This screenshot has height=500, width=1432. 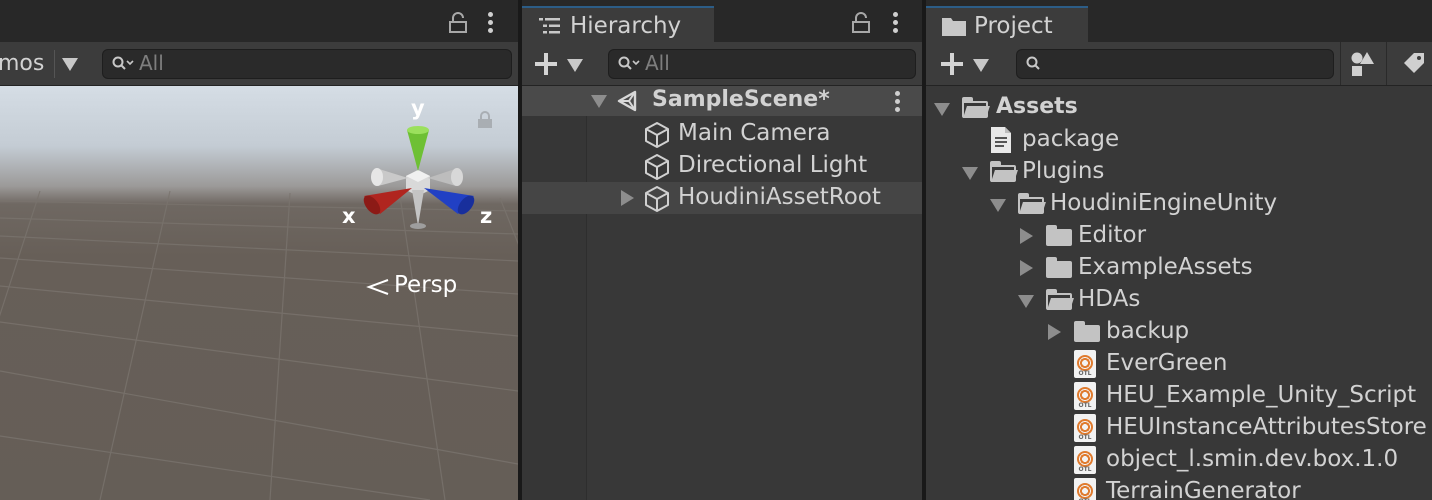 I want to click on project-item: package, so click(x=1179, y=140).